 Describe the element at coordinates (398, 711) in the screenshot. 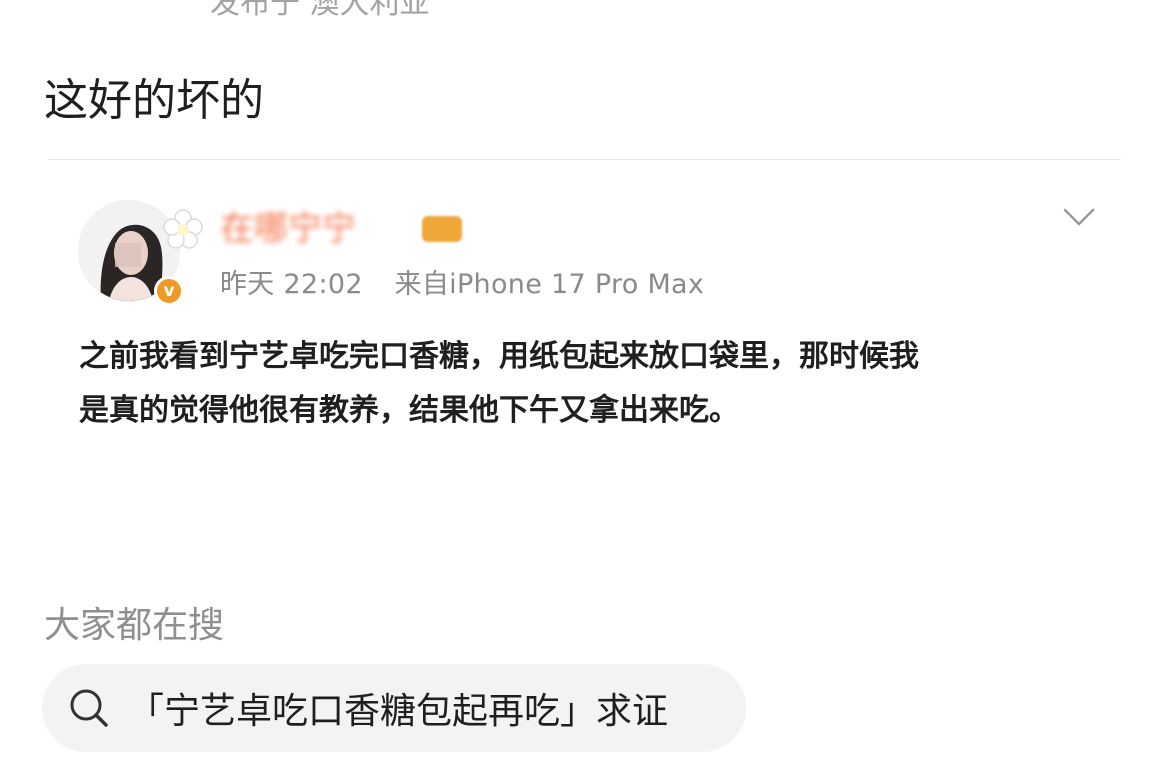

I see `trending-search-query: 「宁艺卓吃口香糖包起再吃」求证` at that location.